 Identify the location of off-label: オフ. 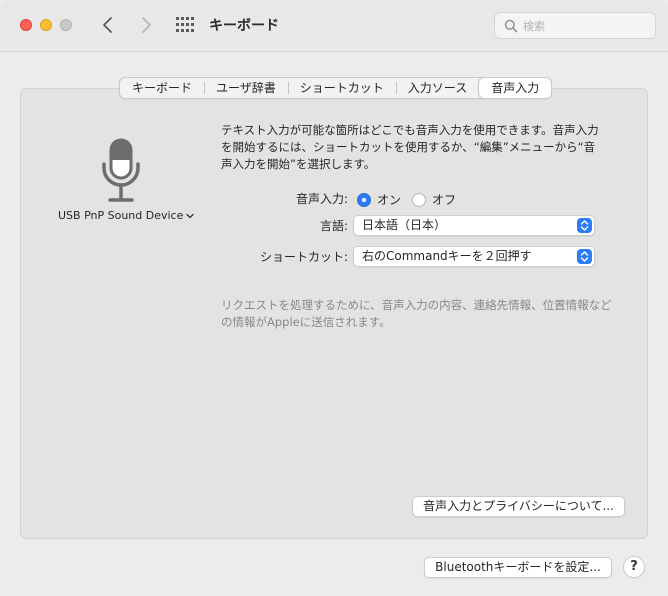
(444, 200).